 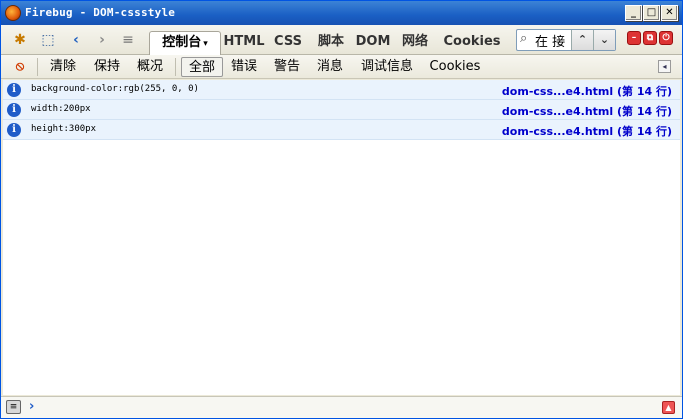 What do you see at coordinates (20, 40) in the screenshot?
I see `firebug-icon: ✱` at bounding box center [20, 40].